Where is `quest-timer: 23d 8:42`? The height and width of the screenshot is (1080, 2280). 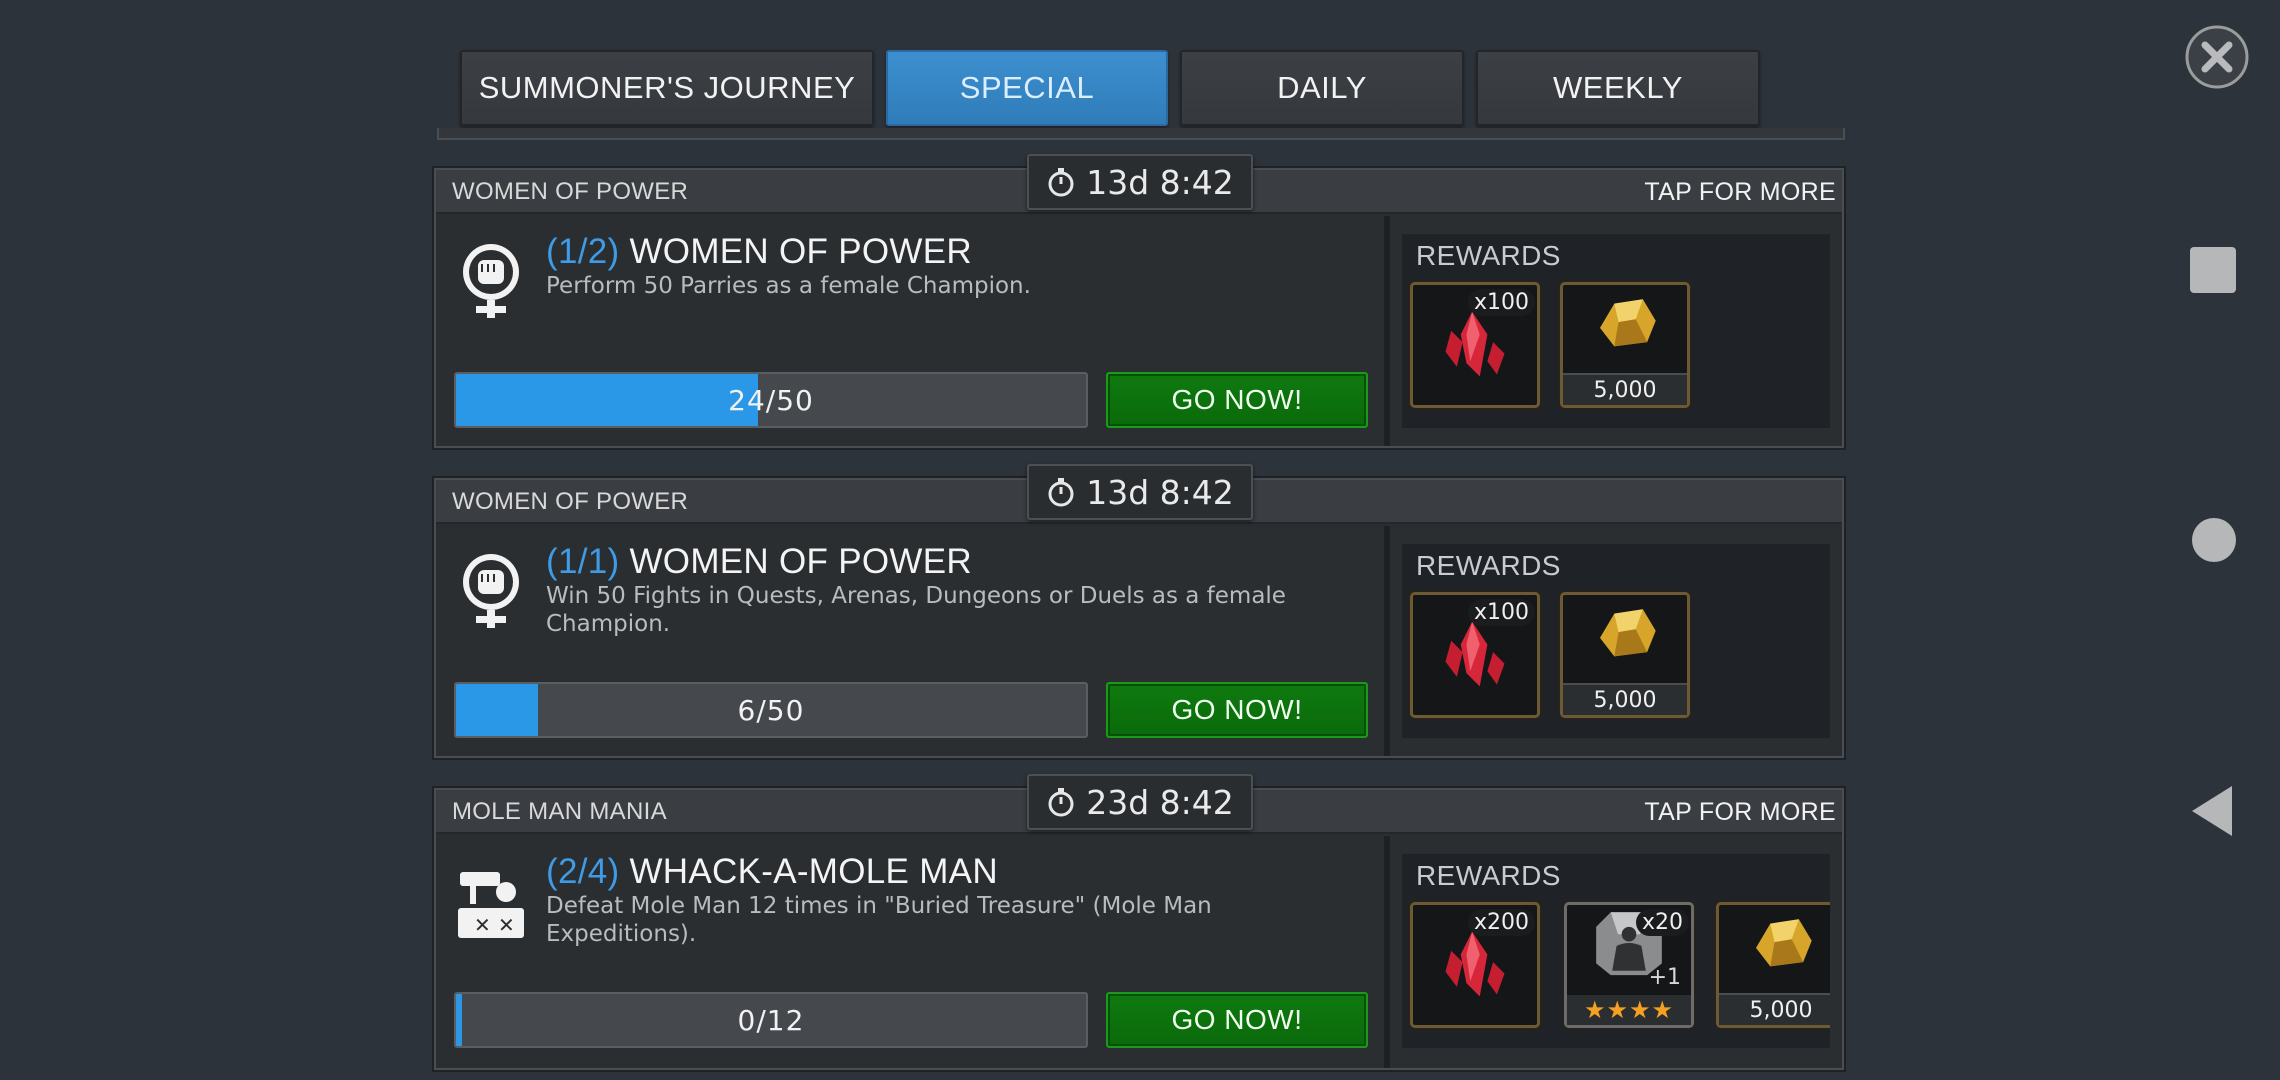
quest-timer: 23d 8:42 is located at coordinates (1140, 802).